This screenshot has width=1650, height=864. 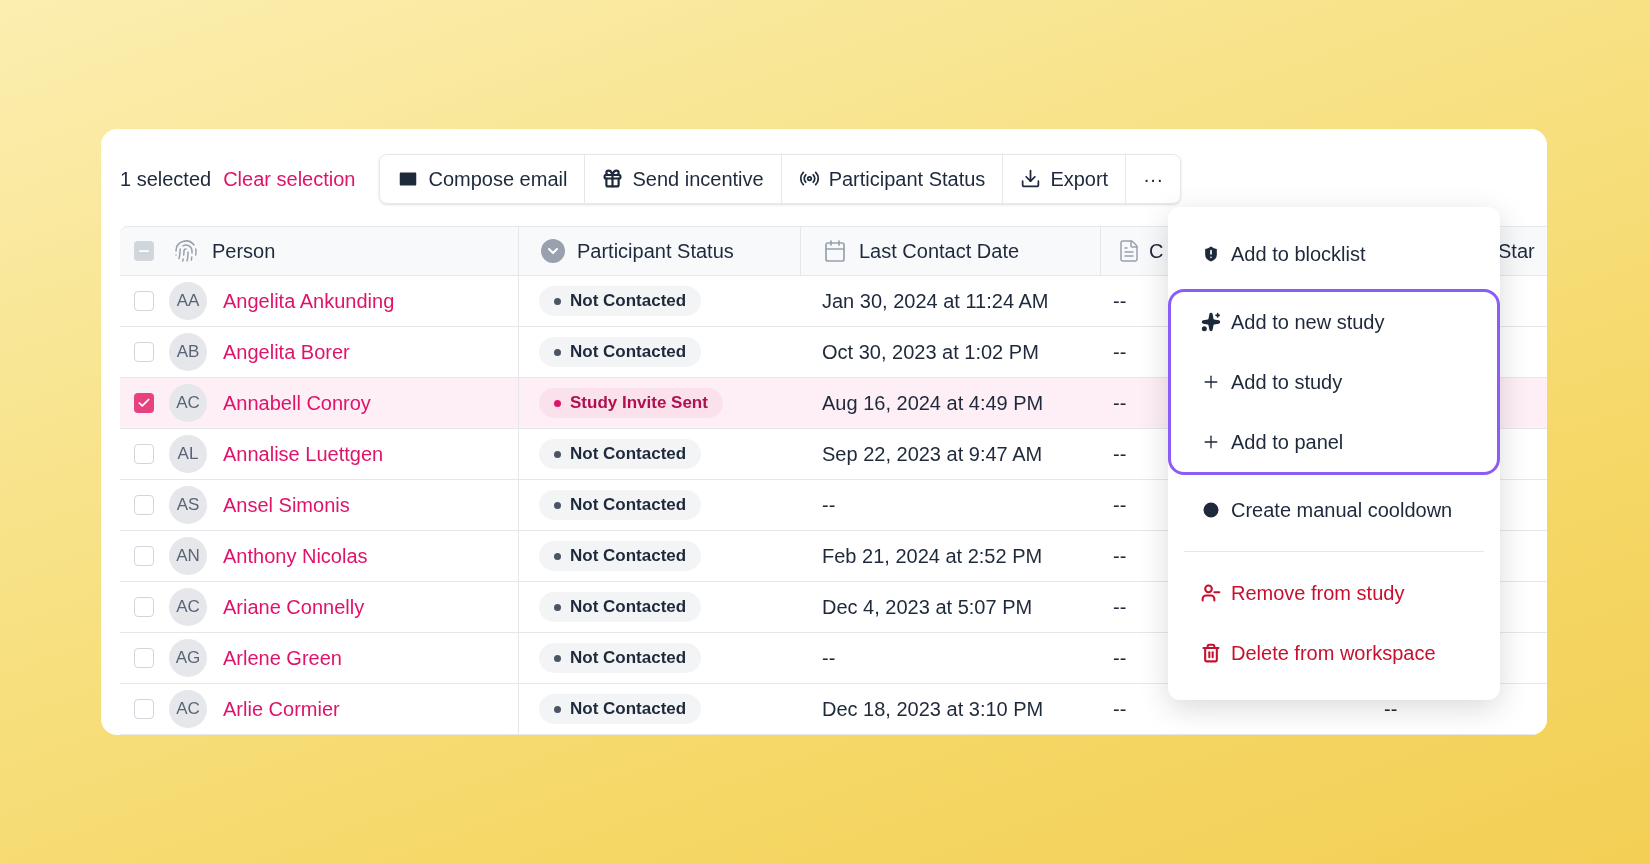 What do you see at coordinates (188, 505) in the screenshot?
I see `avatar: AS` at bounding box center [188, 505].